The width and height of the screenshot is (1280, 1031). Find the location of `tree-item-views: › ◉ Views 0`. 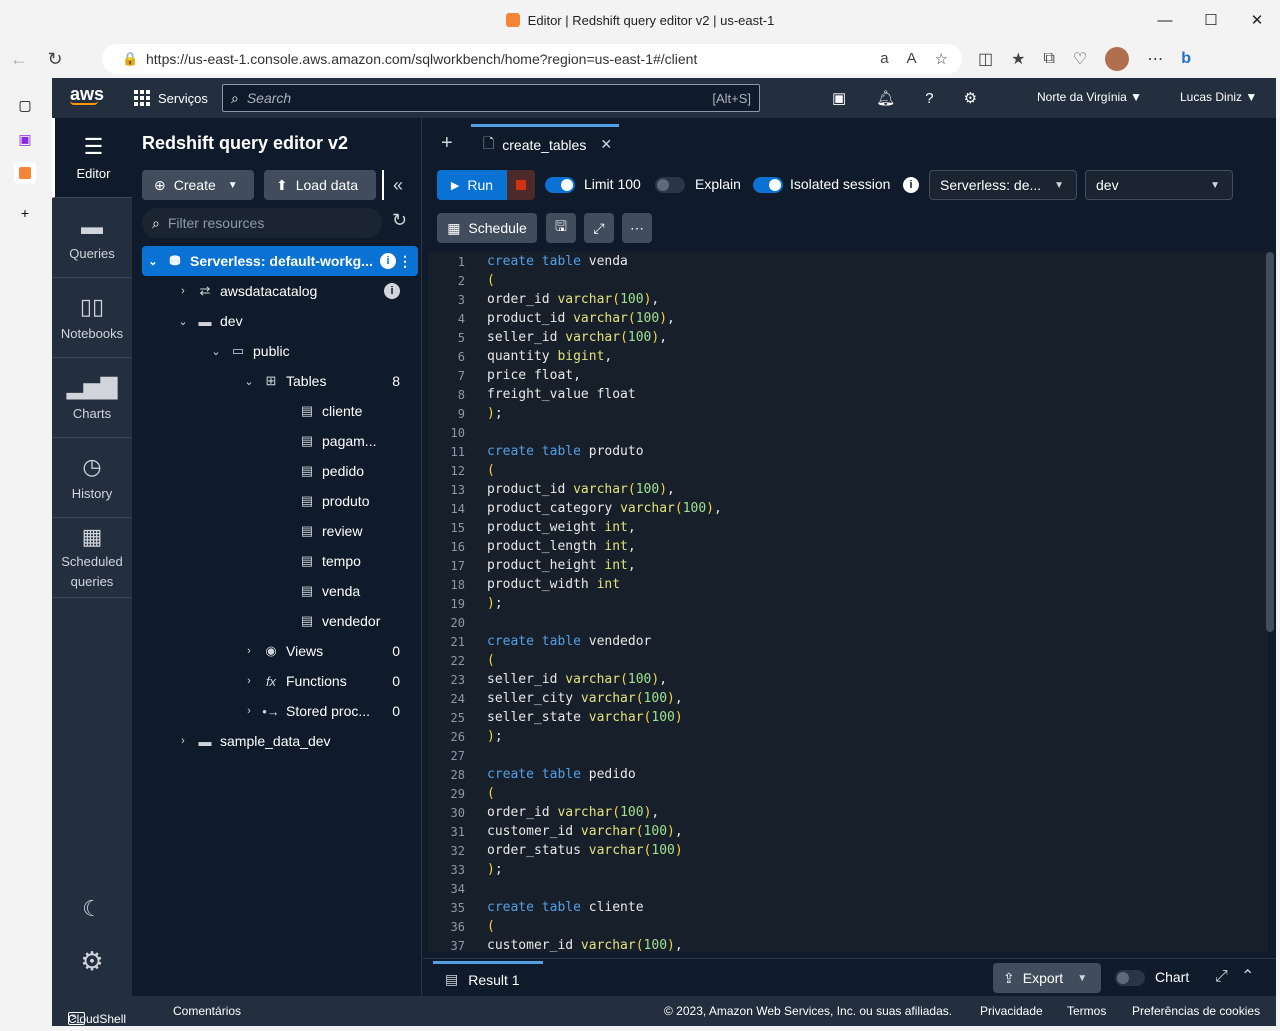

tree-item-views: › ◉ Views 0 is located at coordinates (280, 651).